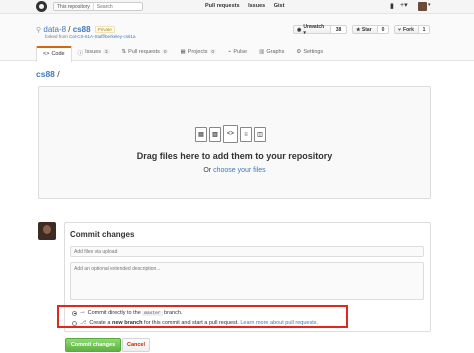  I want to click on tab-label: Issues, so click(93, 52).